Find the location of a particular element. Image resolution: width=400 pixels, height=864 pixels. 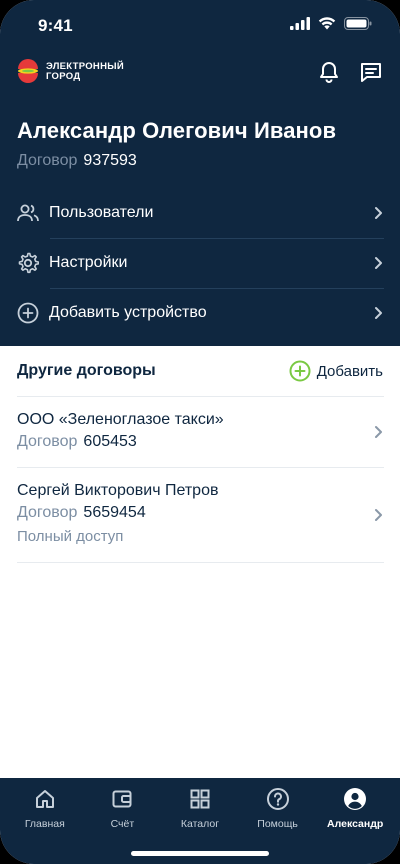

brand-name: ЭЛЕКТРОННЫЙ ГОРОД is located at coordinates (85, 72).